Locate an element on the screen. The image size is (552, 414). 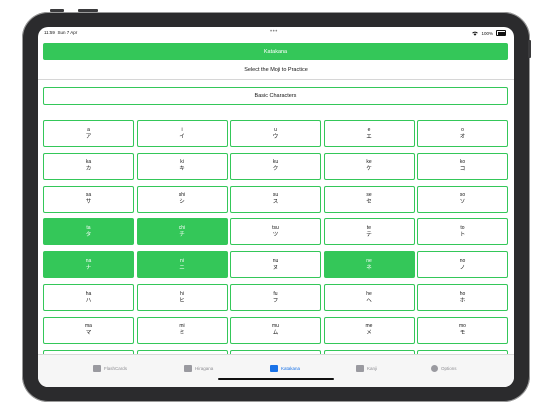
kana-cell: tsu ツ is located at coordinates (275, 232).